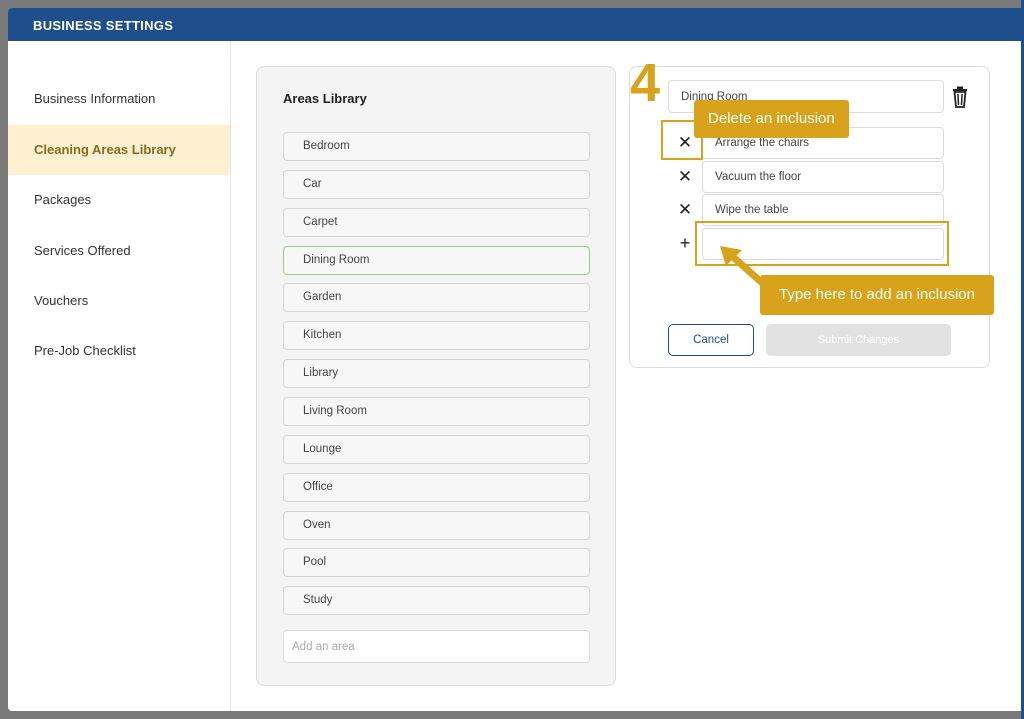  Describe the element at coordinates (436, 600) in the screenshot. I see `area-item-study: Study` at that location.